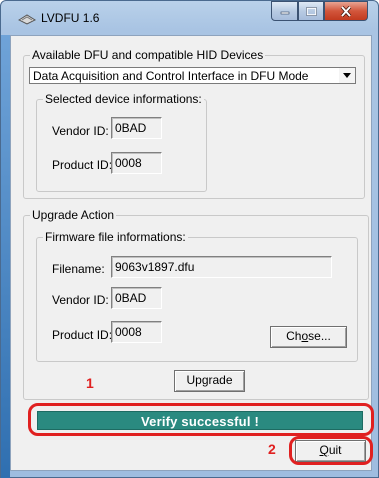  Describe the element at coordinates (136, 163) in the screenshot. I see `device-product-id-field: 0008` at that location.